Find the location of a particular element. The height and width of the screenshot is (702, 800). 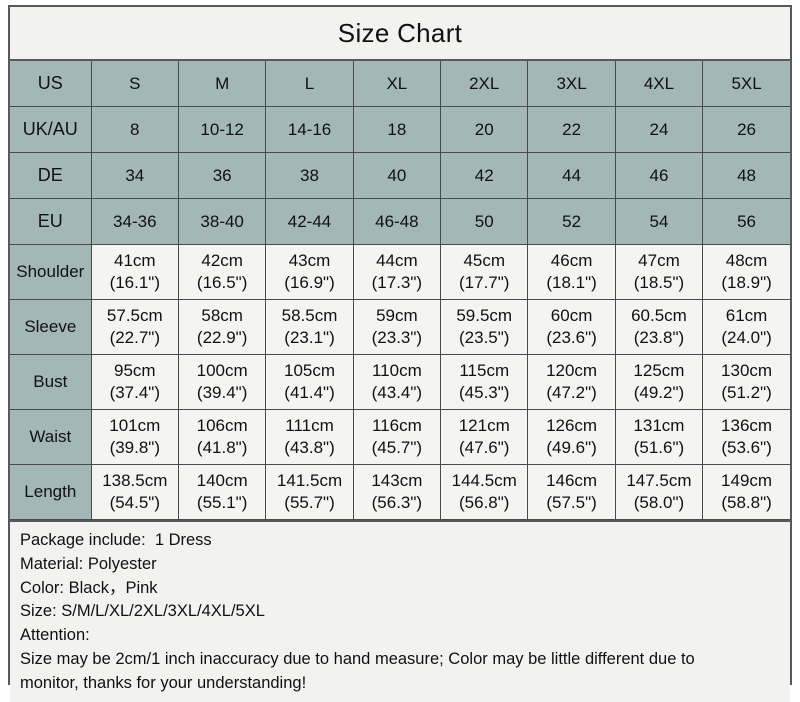

table-cell: 40 is located at coordinates (397, 175).